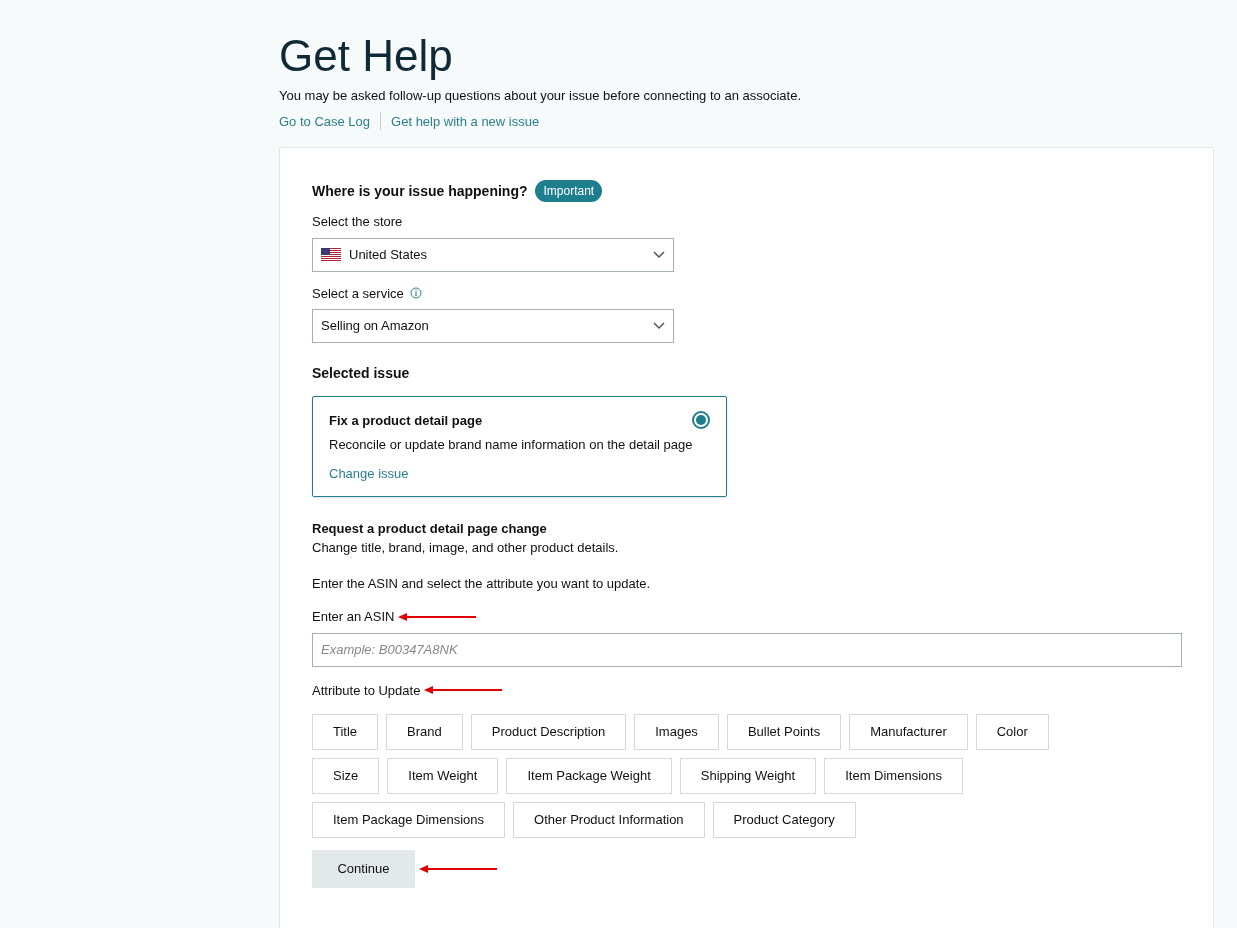 The height and width of the screenshot is (928, 1237). What do you see at coordinates (358, 222) in the screenshot?
I see `field-label: Select the store` at bounding box center [358, 222].